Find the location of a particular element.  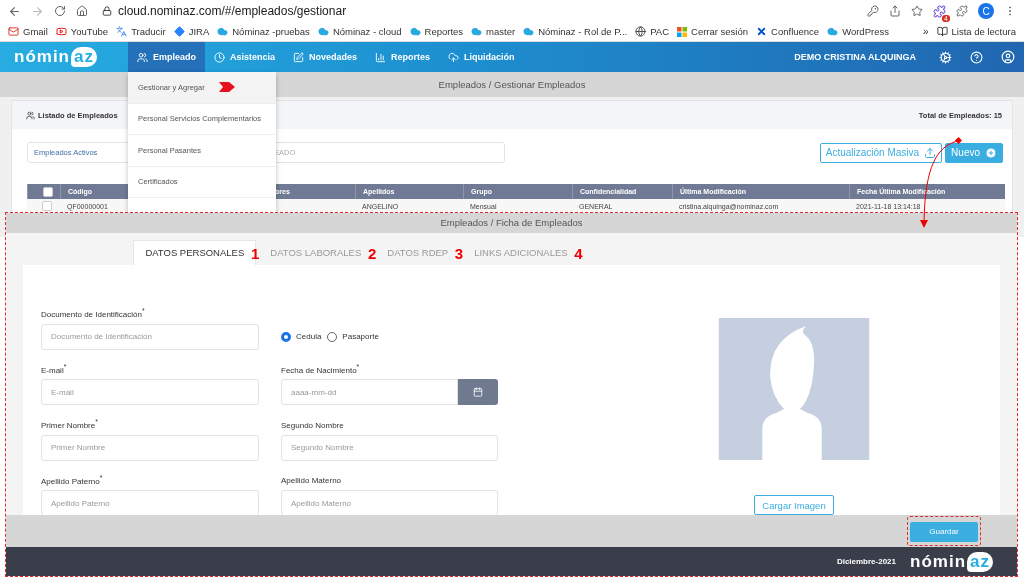

address-bar: cloud.nominaz.com/#/empleados/gestionar is located at coordinates (232, 11).